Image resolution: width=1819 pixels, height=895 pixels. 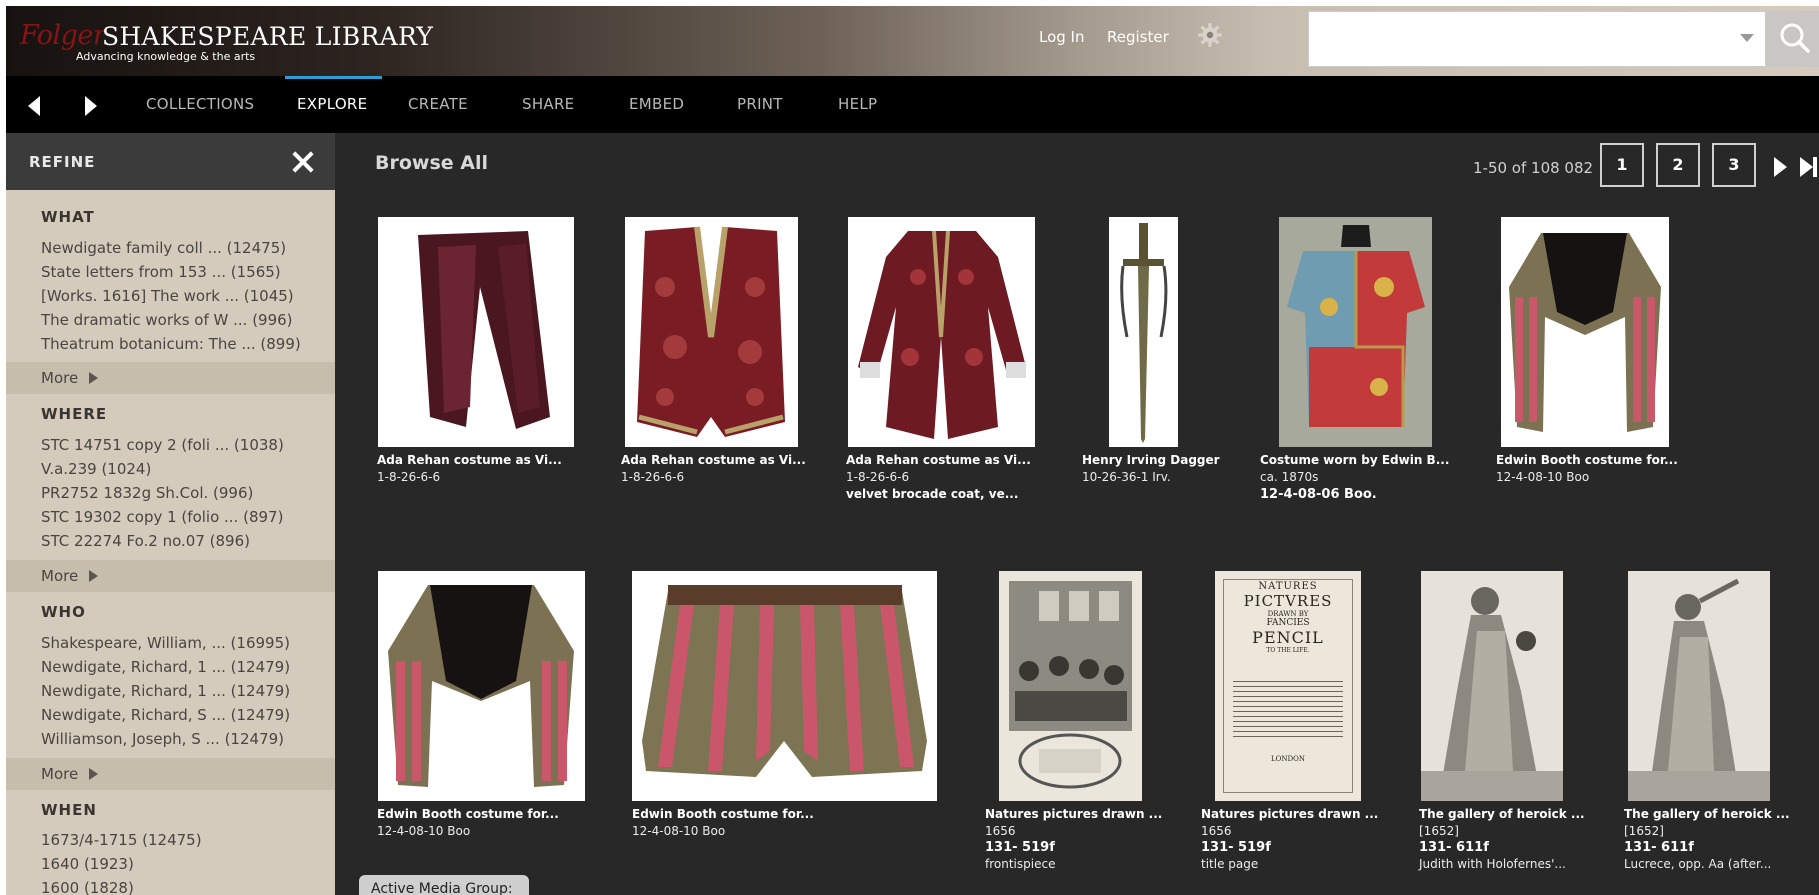 What do you see at coordinates (145, 541) in the screenshot?
I see `facet-item: STC 22274 Fo.2 no.07 (896)` at bounding box center [145, 541].